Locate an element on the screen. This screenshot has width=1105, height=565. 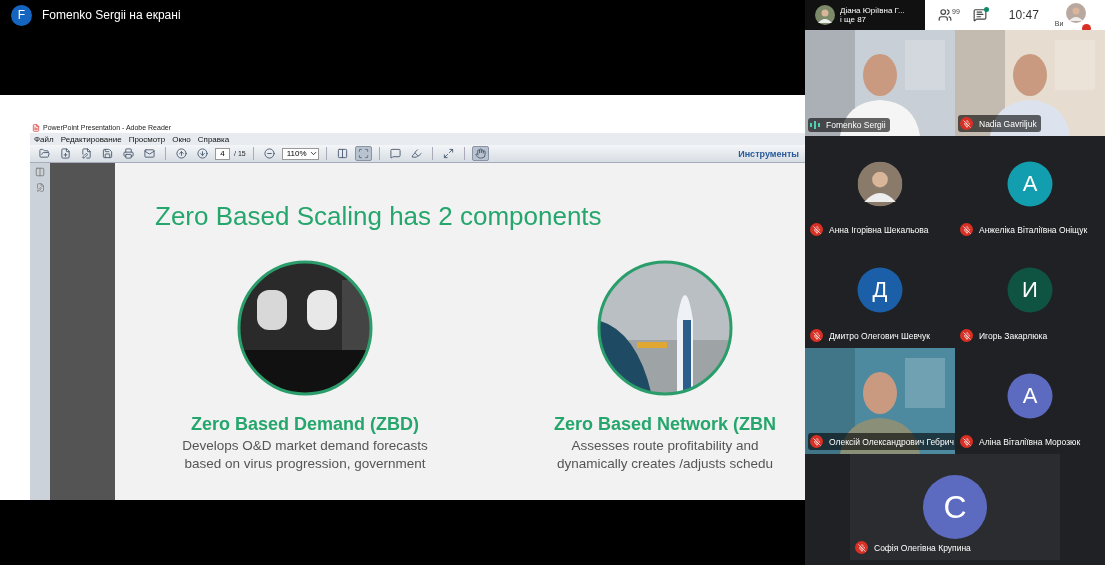
clock: 10:47 is located at coordinates (1023, 15).